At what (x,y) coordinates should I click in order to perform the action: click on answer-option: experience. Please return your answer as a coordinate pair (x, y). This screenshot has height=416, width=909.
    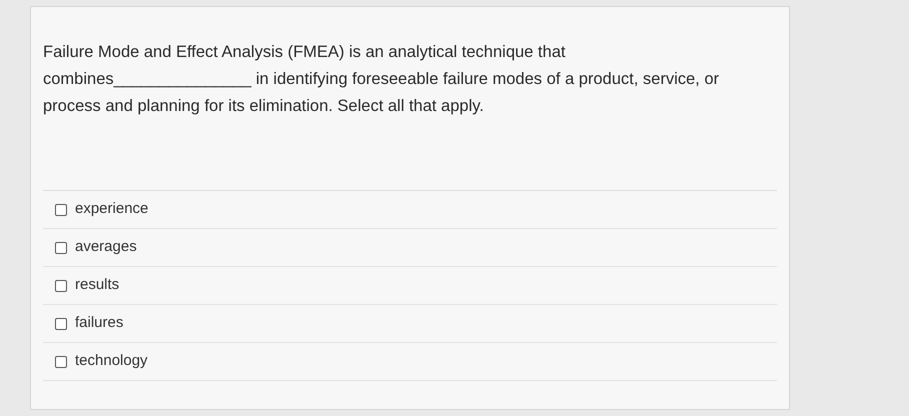
    Looking at the image, I should click on (410, 210).